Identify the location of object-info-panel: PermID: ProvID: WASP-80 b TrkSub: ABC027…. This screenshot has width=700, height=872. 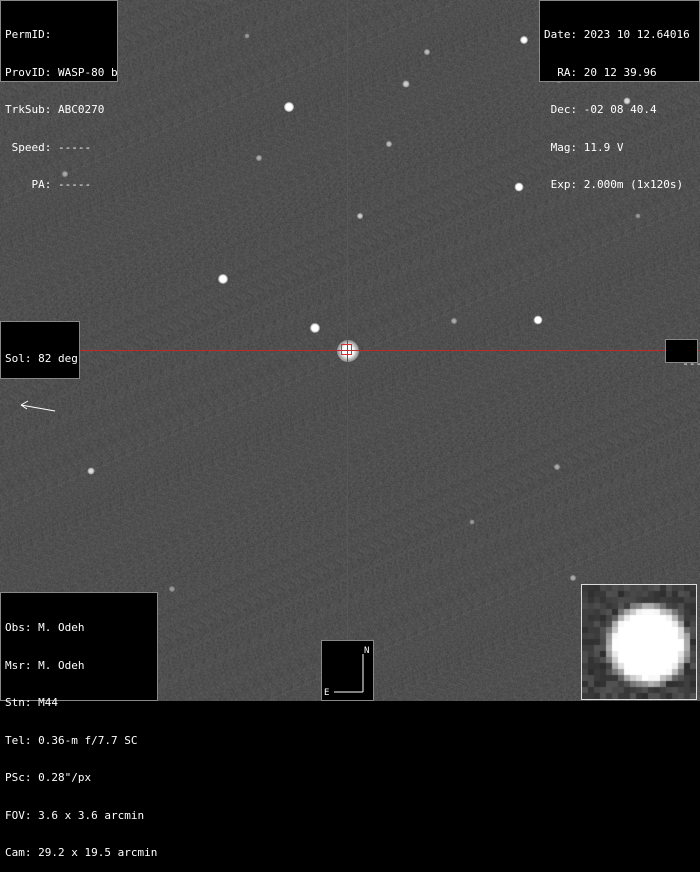
(59, 95).